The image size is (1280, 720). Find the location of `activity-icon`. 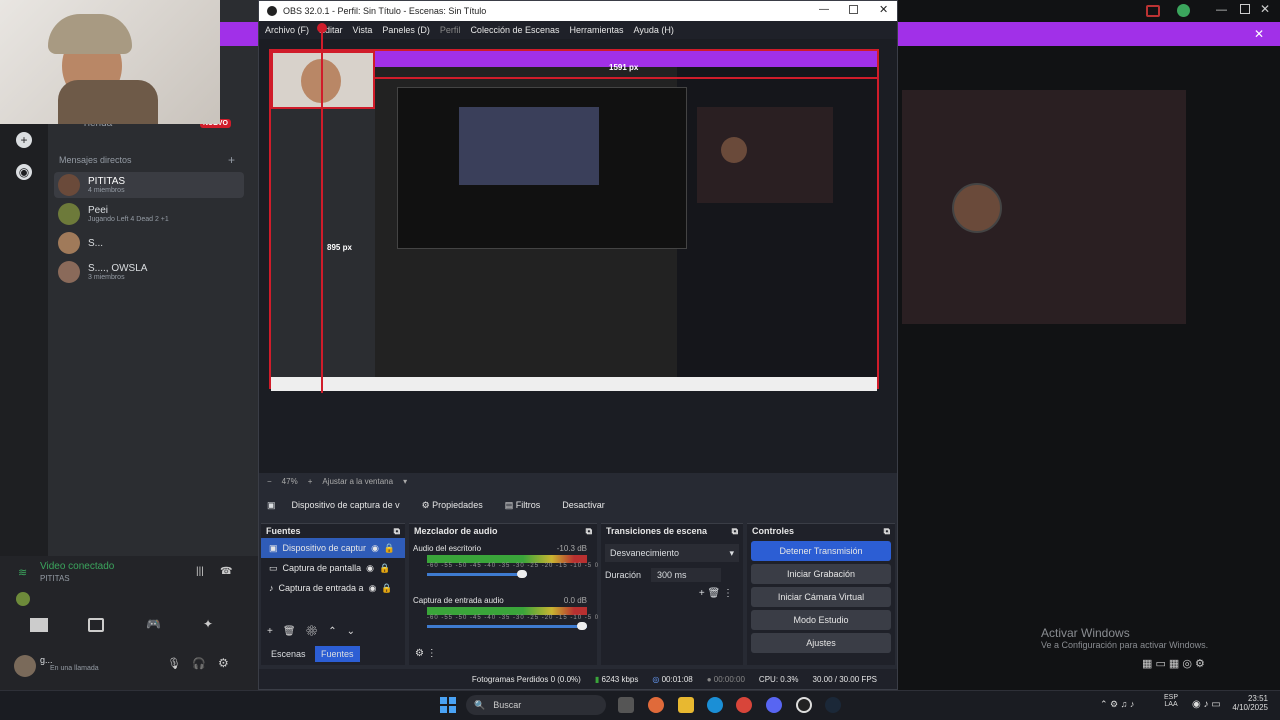

activity-icon is located at coordinates (23, 599).